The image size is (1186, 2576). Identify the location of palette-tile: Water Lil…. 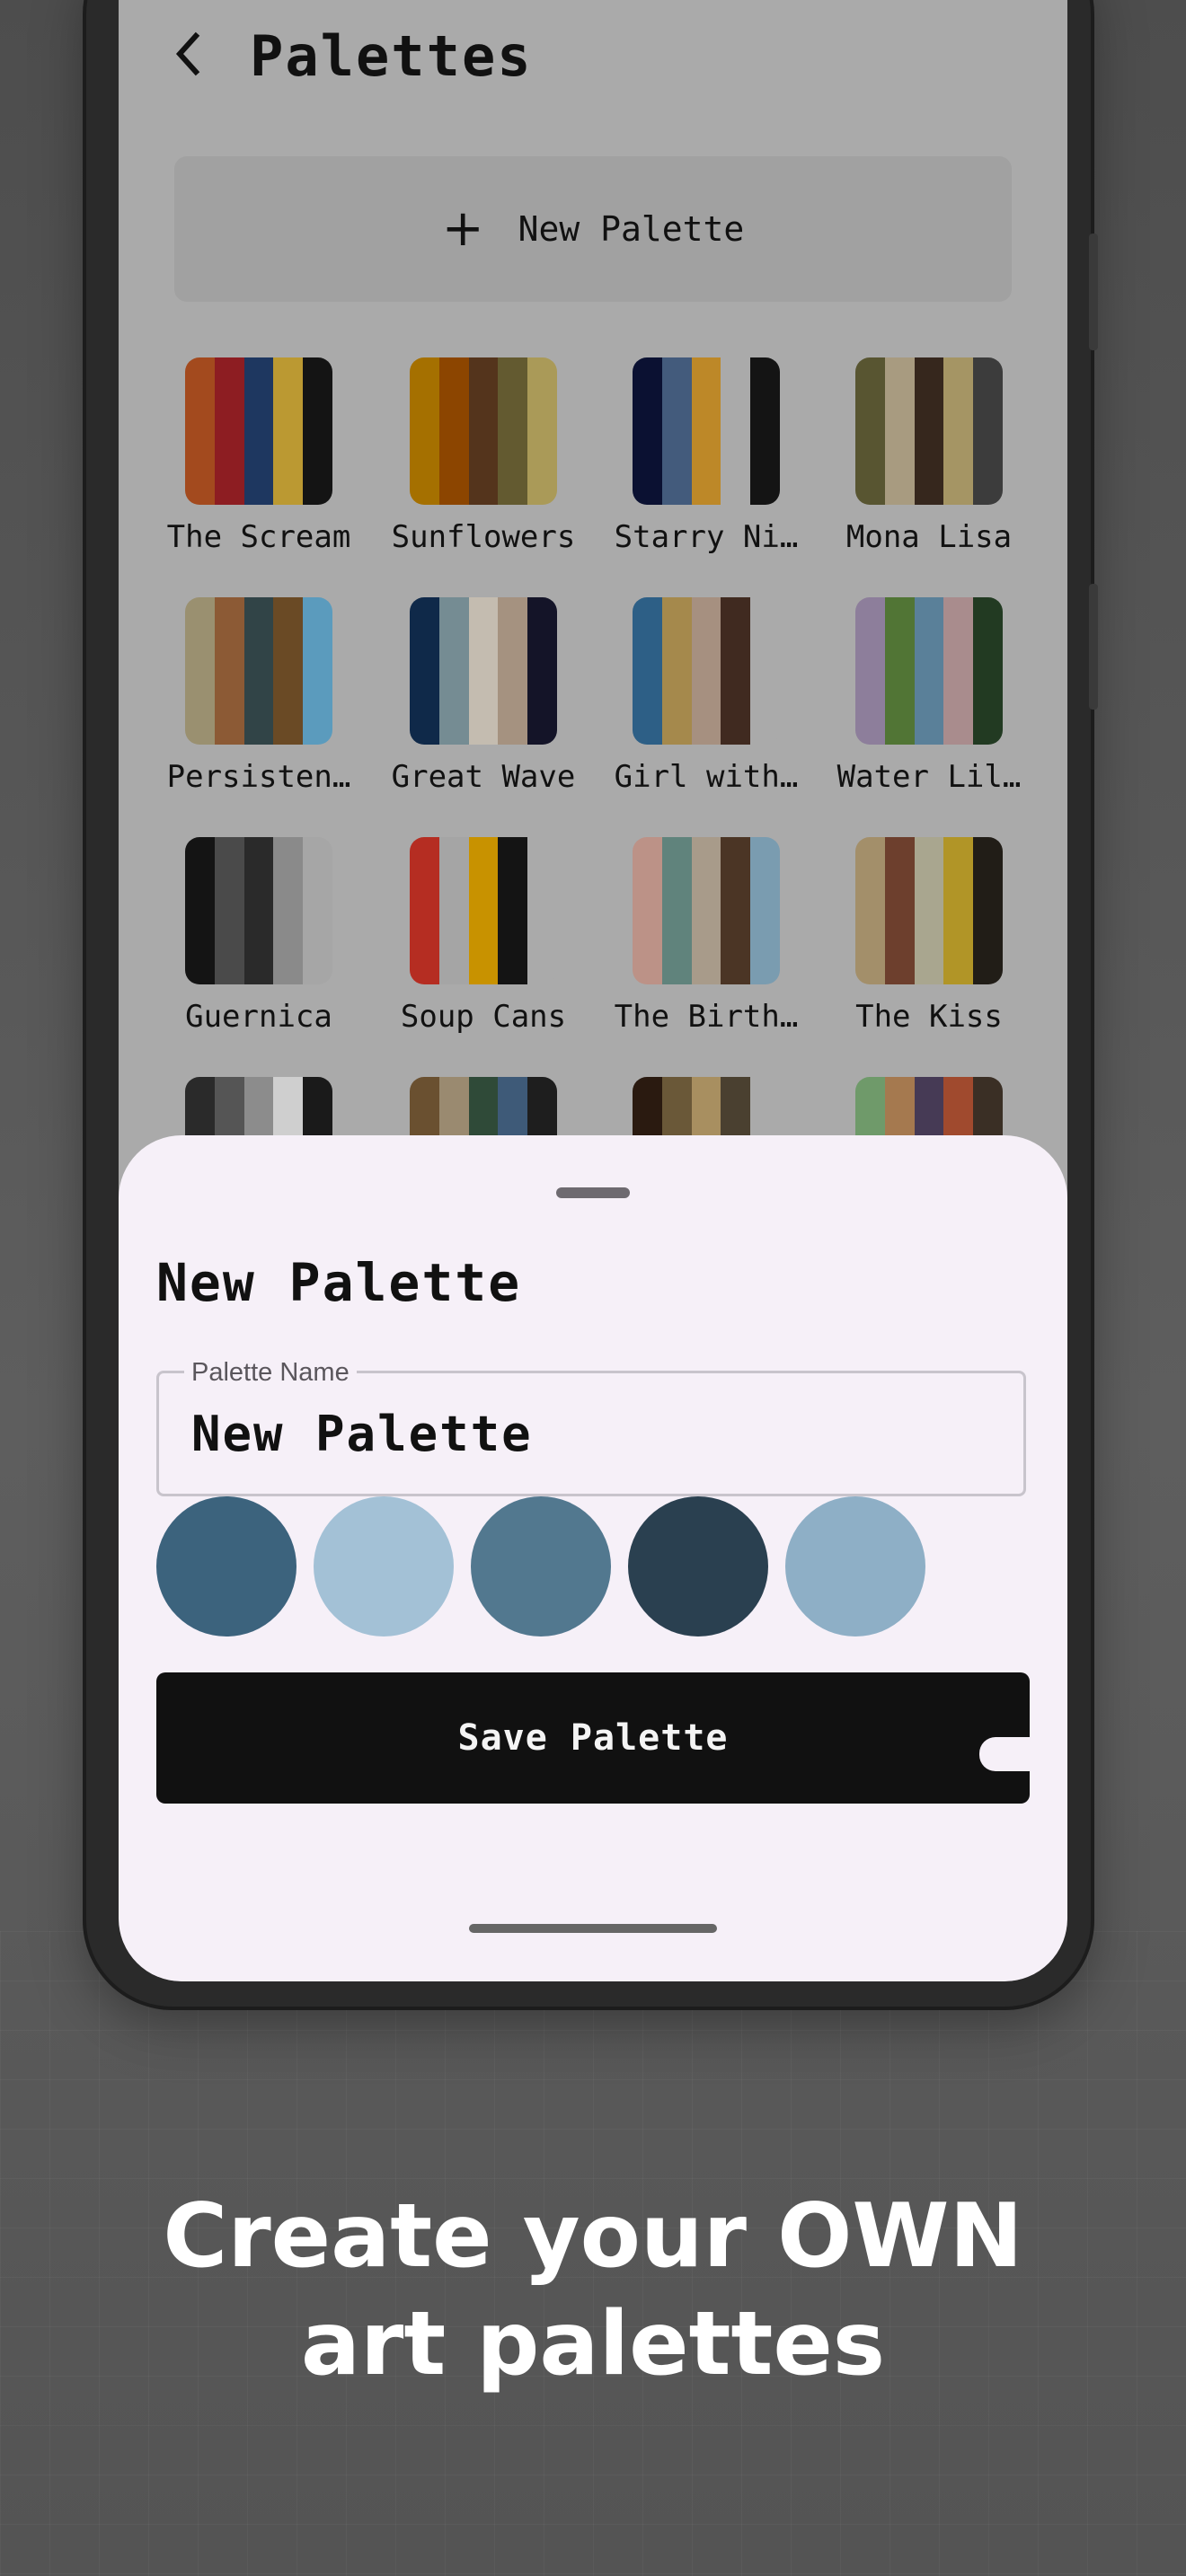
(929, 696).